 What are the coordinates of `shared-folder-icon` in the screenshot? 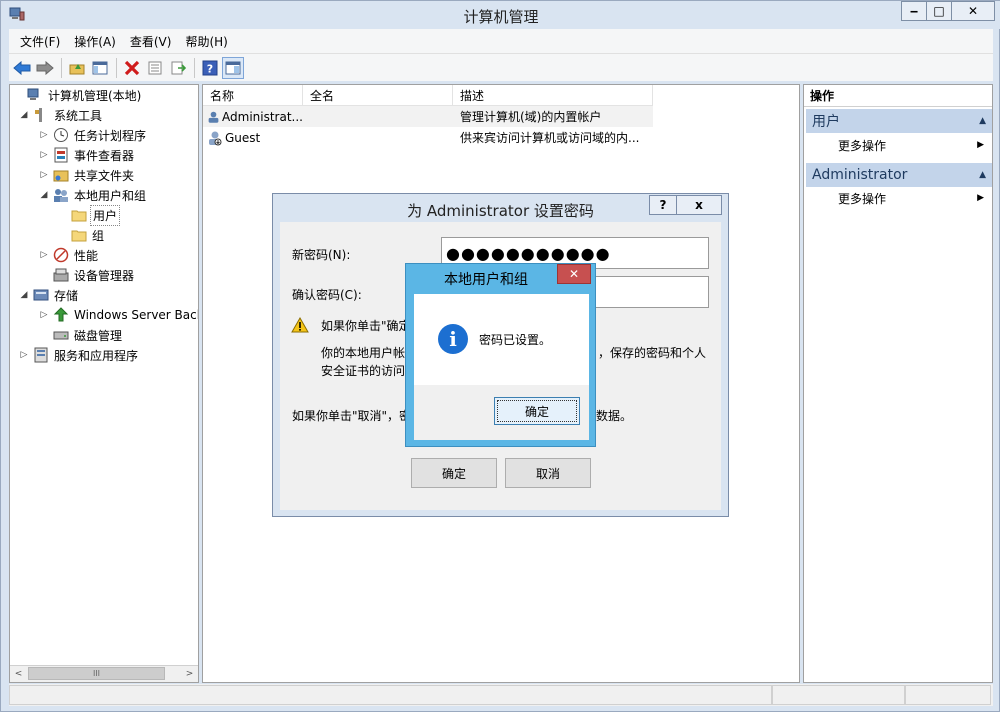 It's located at (61, 176).